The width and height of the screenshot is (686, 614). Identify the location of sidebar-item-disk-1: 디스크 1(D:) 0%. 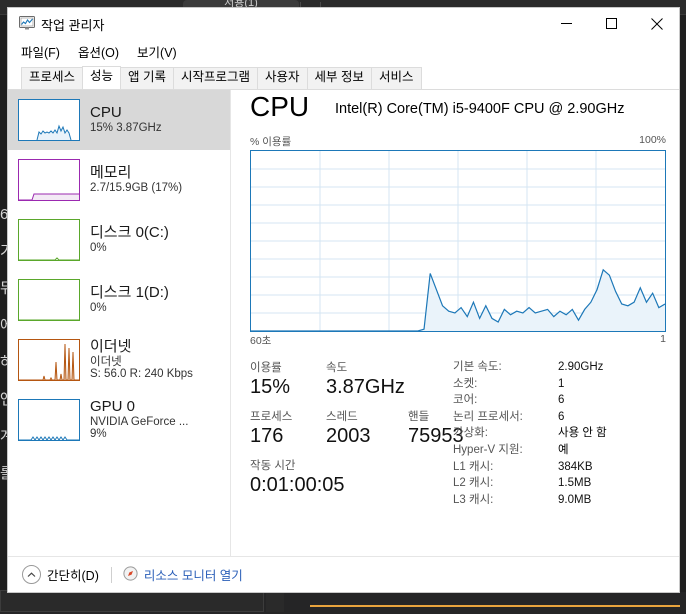
(119, 300).